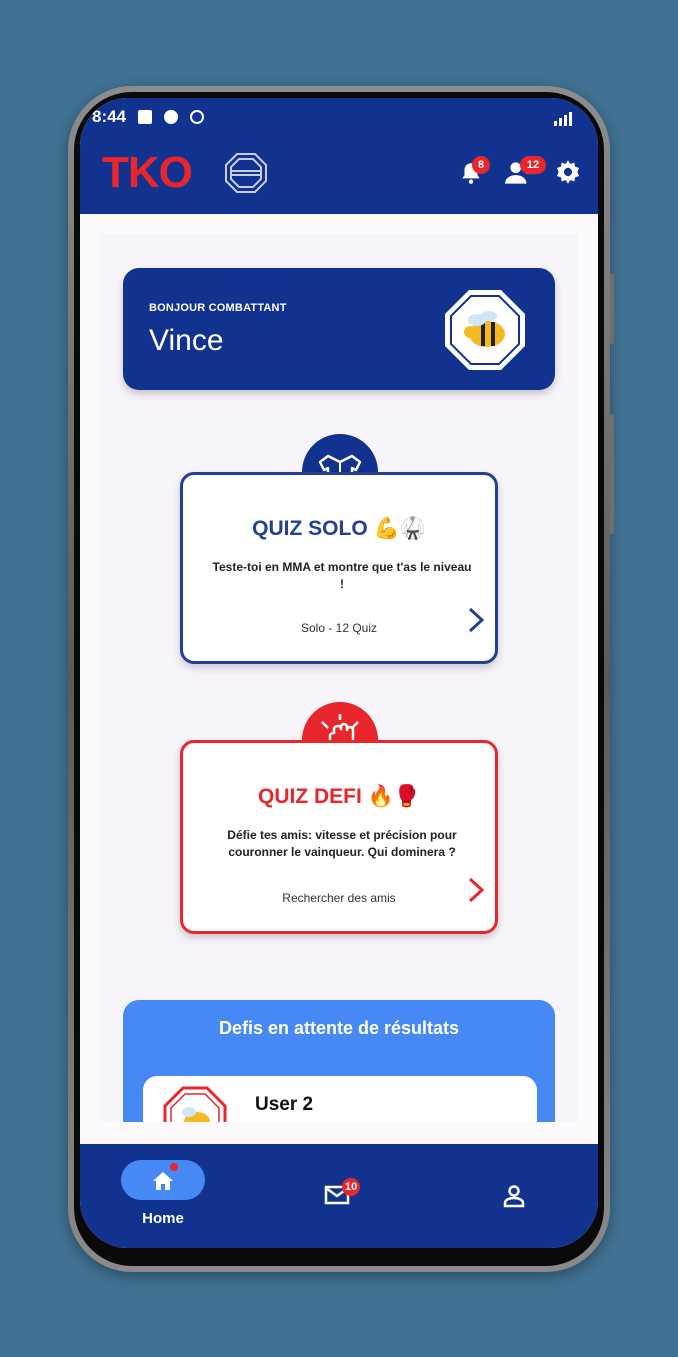 This screenshot has width=678, height=1357. I want to click on pending-challenges-panel: Defis en attente de résultats User 2, so click(339, 1061).